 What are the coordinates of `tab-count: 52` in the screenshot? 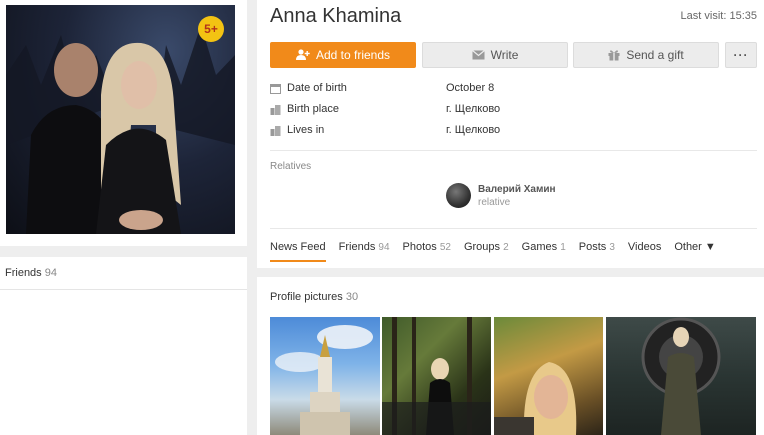 It's located at (445, 247).